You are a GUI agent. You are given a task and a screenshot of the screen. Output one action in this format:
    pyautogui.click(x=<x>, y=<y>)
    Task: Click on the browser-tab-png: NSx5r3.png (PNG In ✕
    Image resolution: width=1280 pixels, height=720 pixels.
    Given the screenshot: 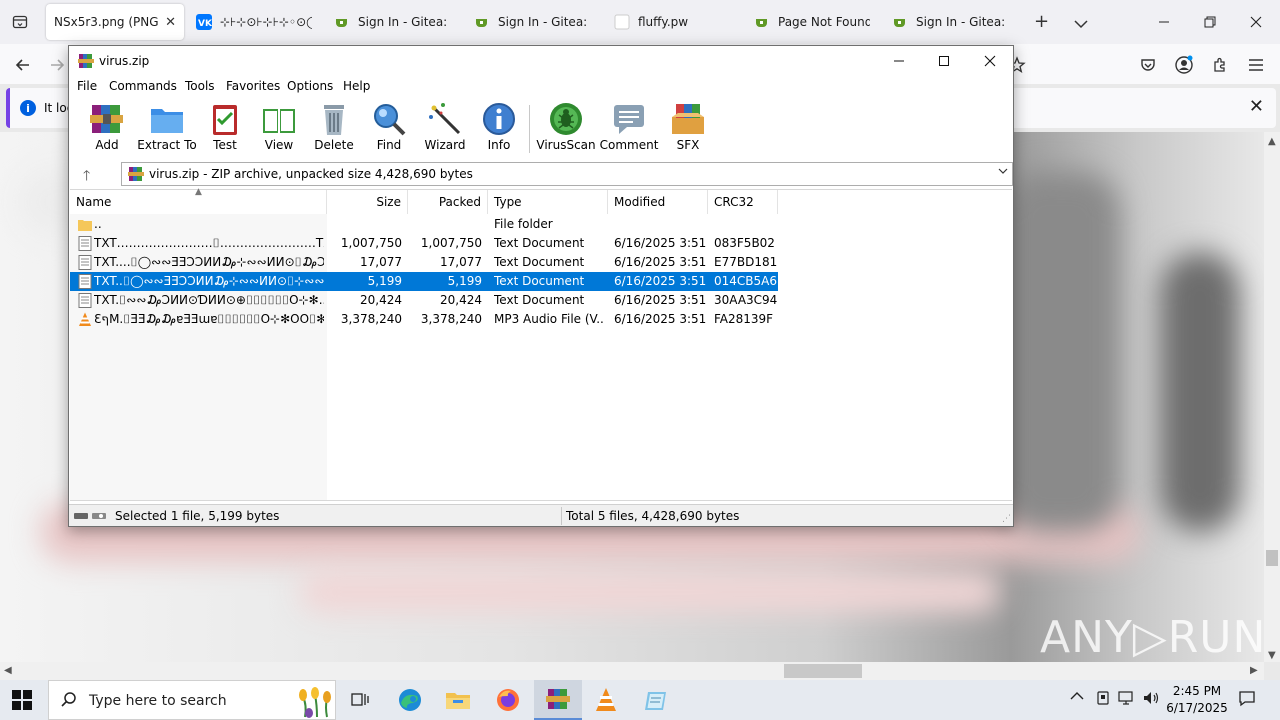 What is the action you would take?
    pyautogui.click(x=115, y=22)
    